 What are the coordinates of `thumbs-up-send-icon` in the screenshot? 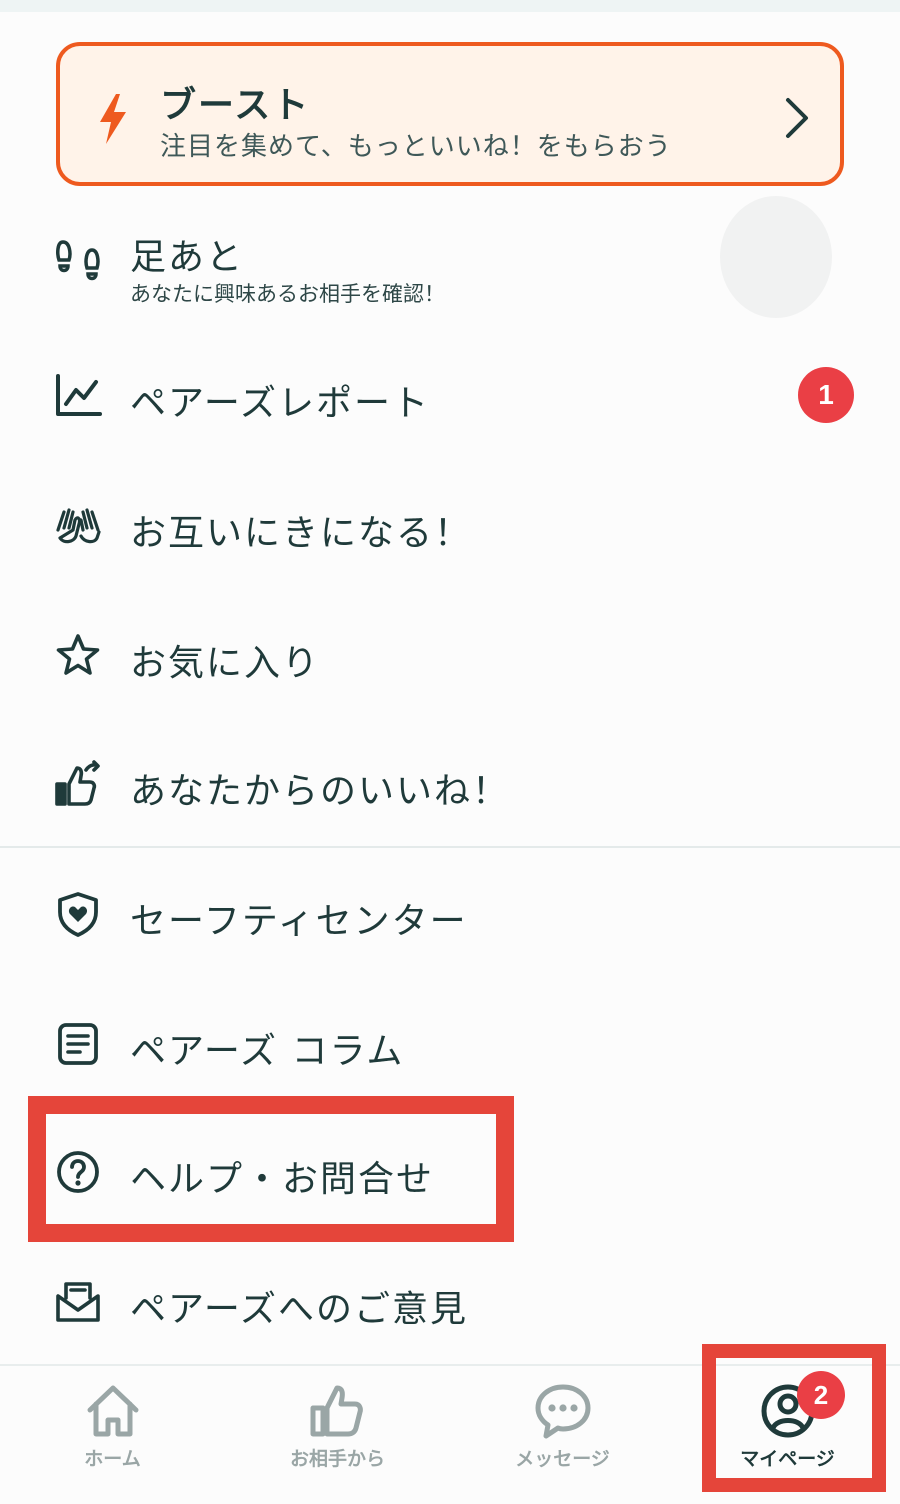 It's located at (77, 783).